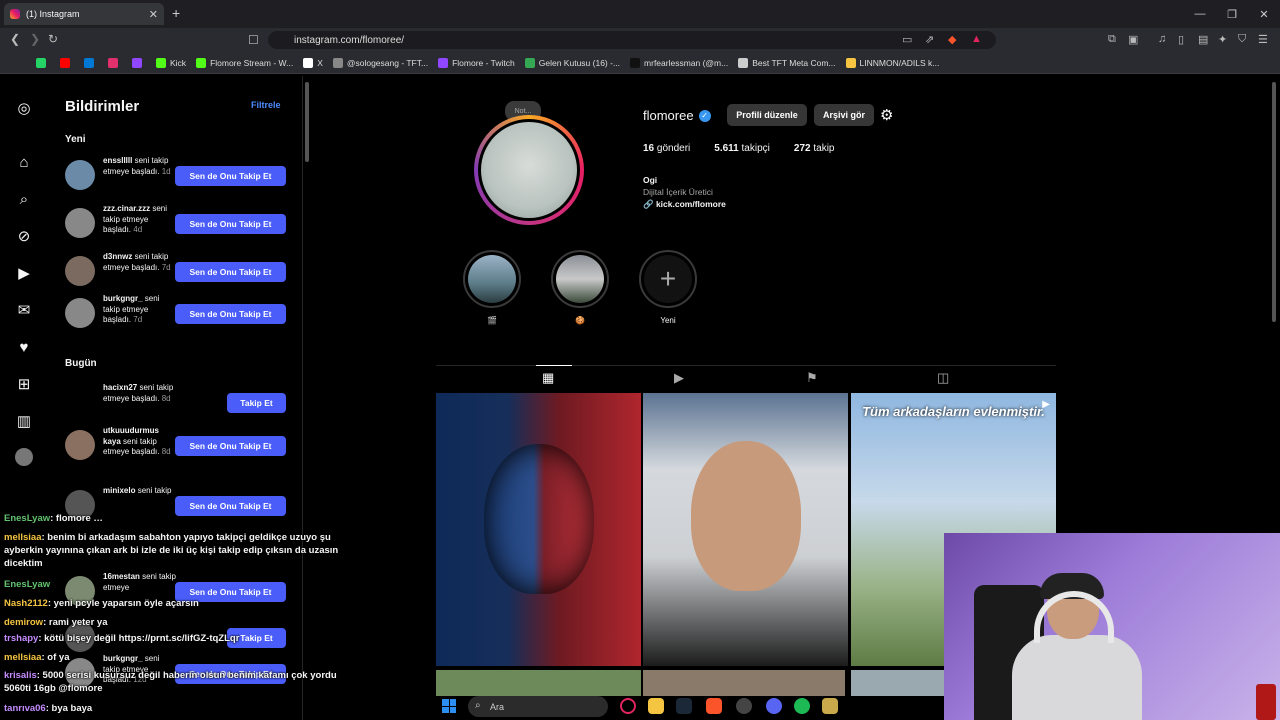 This screenshot has height=720, width=1280. I want to click on reels-icon: ▶, so click(24, 273).